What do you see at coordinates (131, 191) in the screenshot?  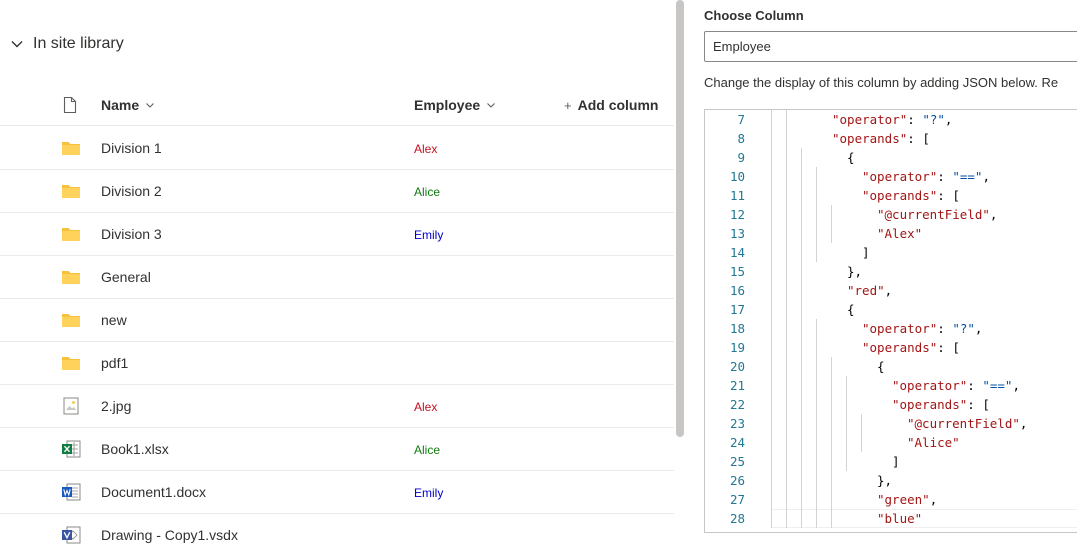 I see `file-name-link: Division 2` at bounding box center [131, 191].